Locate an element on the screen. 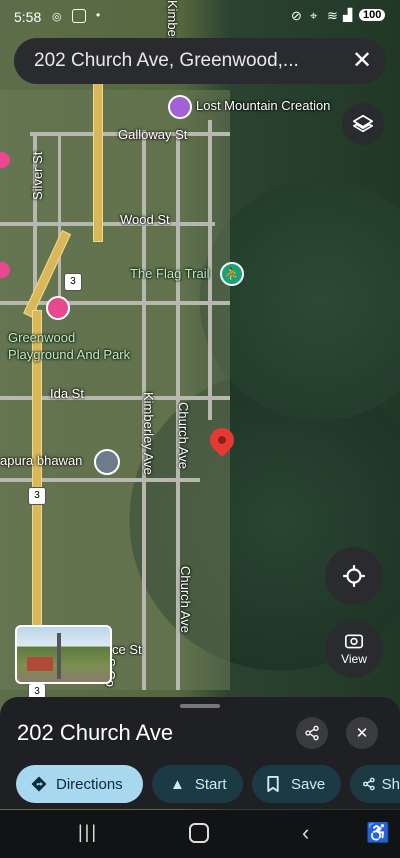  directions-button: Directions is located at coordinates (79, 784).